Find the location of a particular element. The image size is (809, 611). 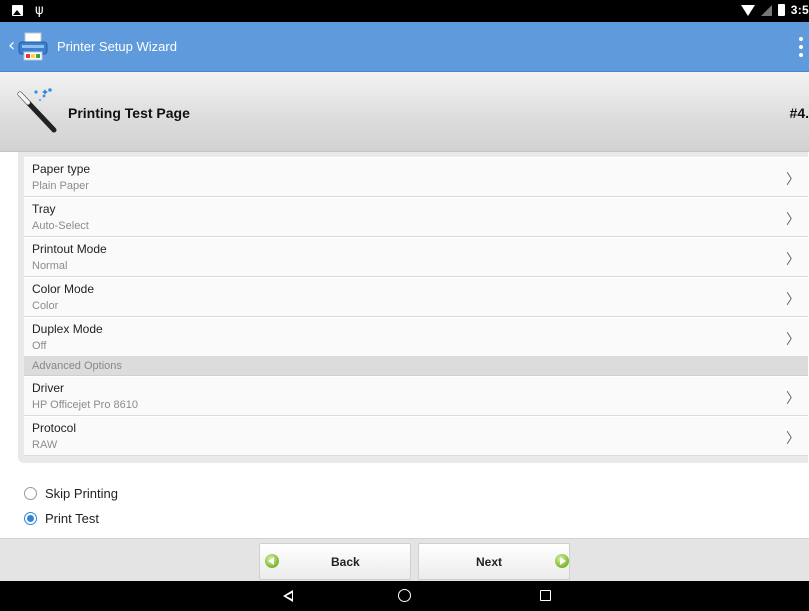

setting-row-protocol: Protocol RAW 〉 is located at coordinates (416, 436).